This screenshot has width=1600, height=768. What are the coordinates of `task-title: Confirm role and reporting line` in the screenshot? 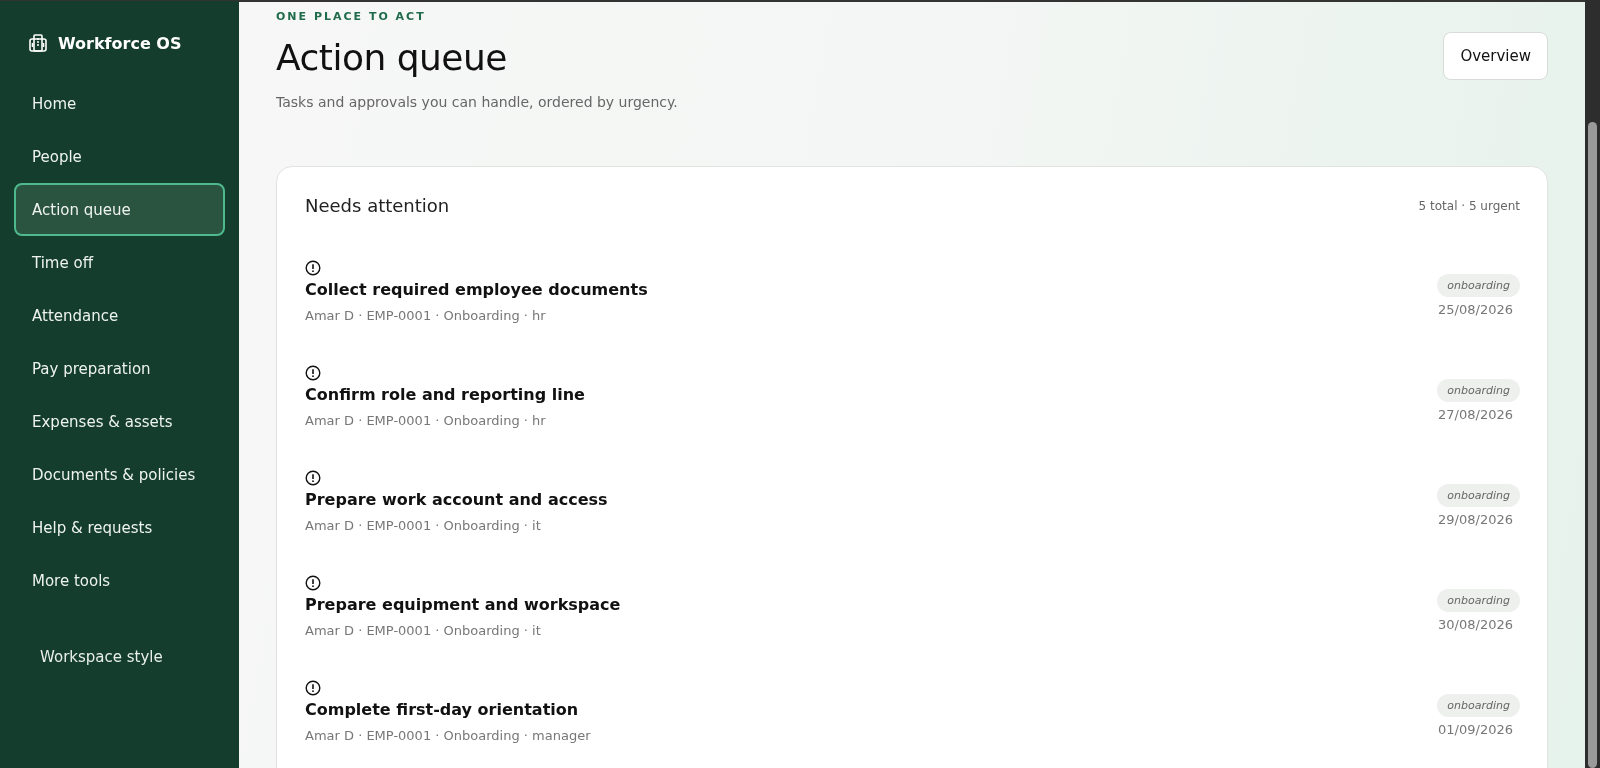 It's located at (445, 394).